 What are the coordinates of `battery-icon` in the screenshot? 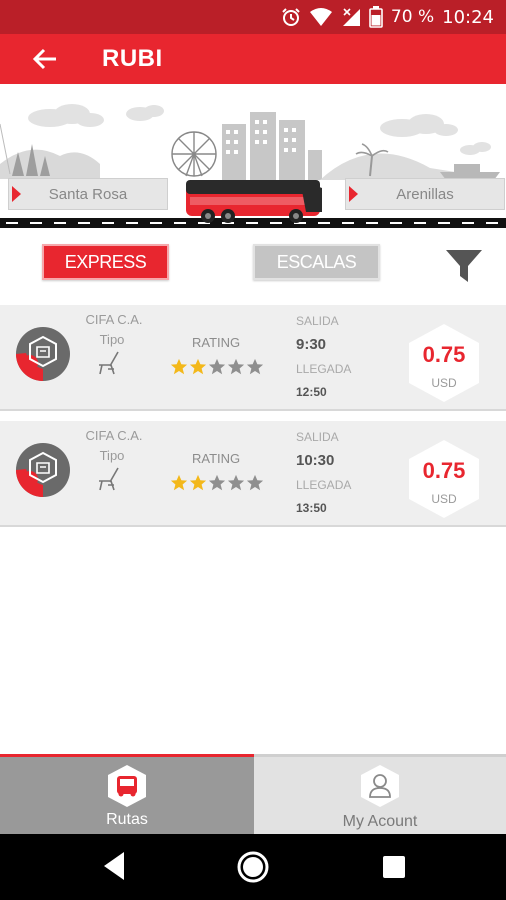 It's located at (376, 17).